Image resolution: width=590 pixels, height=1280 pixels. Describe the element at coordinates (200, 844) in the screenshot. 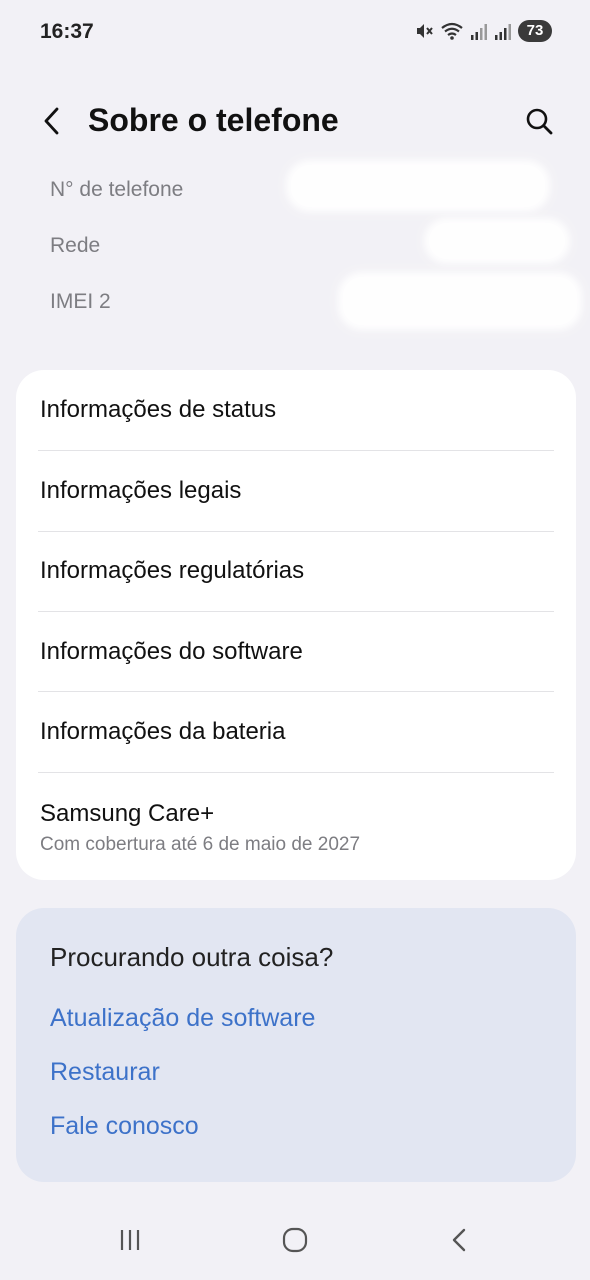

I see `menu-item-sublabel: Com cobertura até 6 de maio de 2027` at that location.